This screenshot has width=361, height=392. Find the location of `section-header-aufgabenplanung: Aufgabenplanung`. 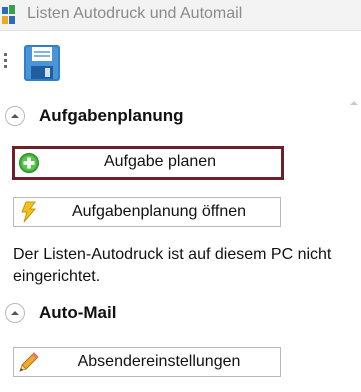

section-header-aufgabenplanung: Aufgabenplanung is located at coordinates (170, 116).